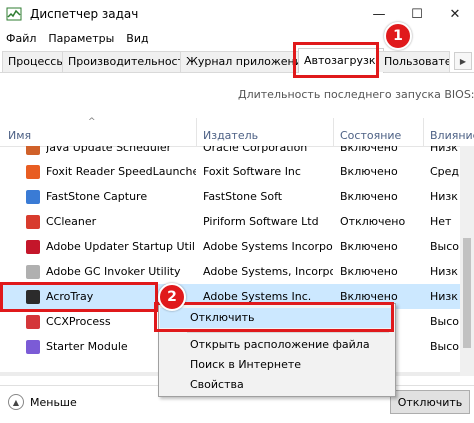  I want to click on window-title: Диспетчер задач, so click(84, 14).